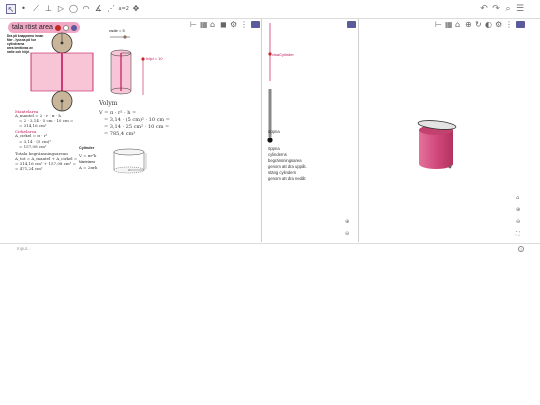  What do you see at coordinates (274, 148) in the screenshot?
I see `option-item: öppna` at bounding box center [274, 148].